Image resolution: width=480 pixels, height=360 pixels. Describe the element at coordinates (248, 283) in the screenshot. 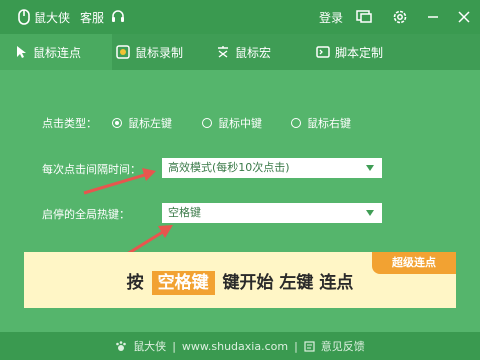

I see `banner-part: 键开始` at that location.